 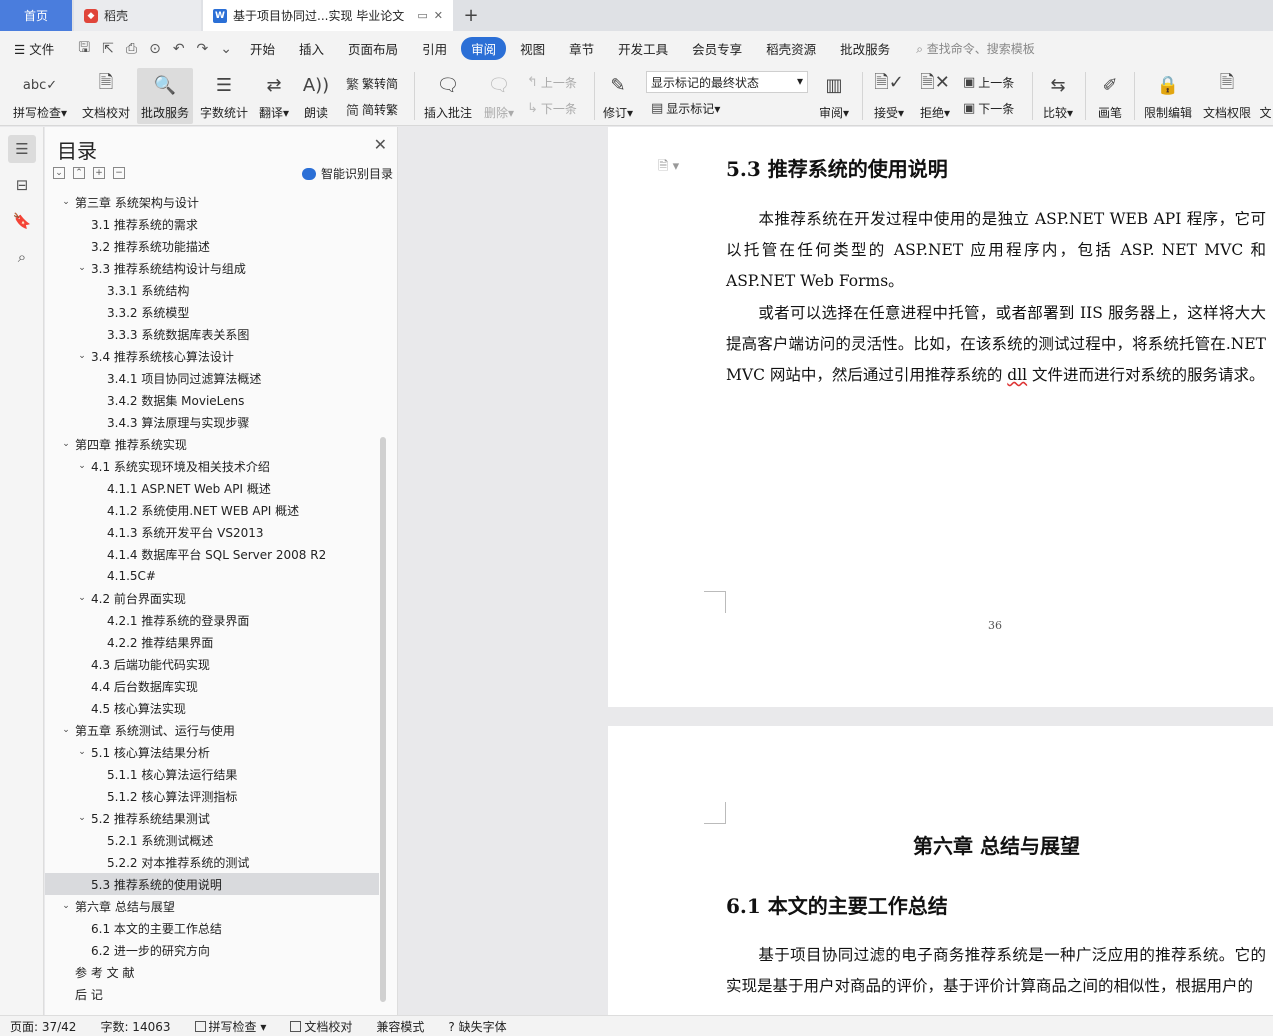 What do you see at coordinates (212, 620) in the screenshot?
I see `toc-item: 4.2.1 推荐系统的登录界面` at bounding box center [212, 620].